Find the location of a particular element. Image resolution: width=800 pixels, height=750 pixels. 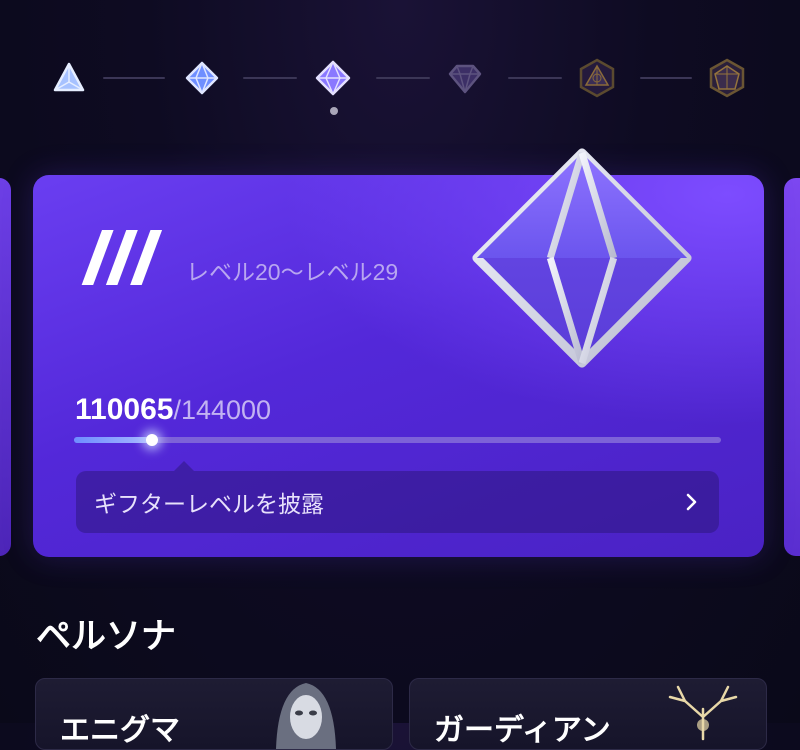

progress-total: /144000 is located at coordinates (222, 410).